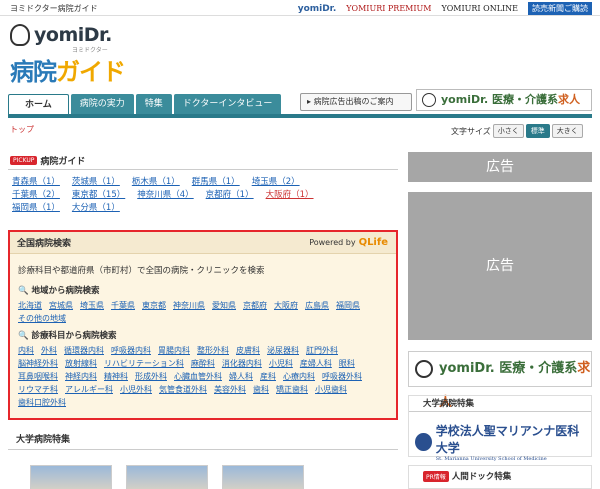 The width and height of the screenshot is (600, 489). Describe the element at coordinates (36, 182) in the screenshot. I see `pref-link: 青森県（1）` at that location.